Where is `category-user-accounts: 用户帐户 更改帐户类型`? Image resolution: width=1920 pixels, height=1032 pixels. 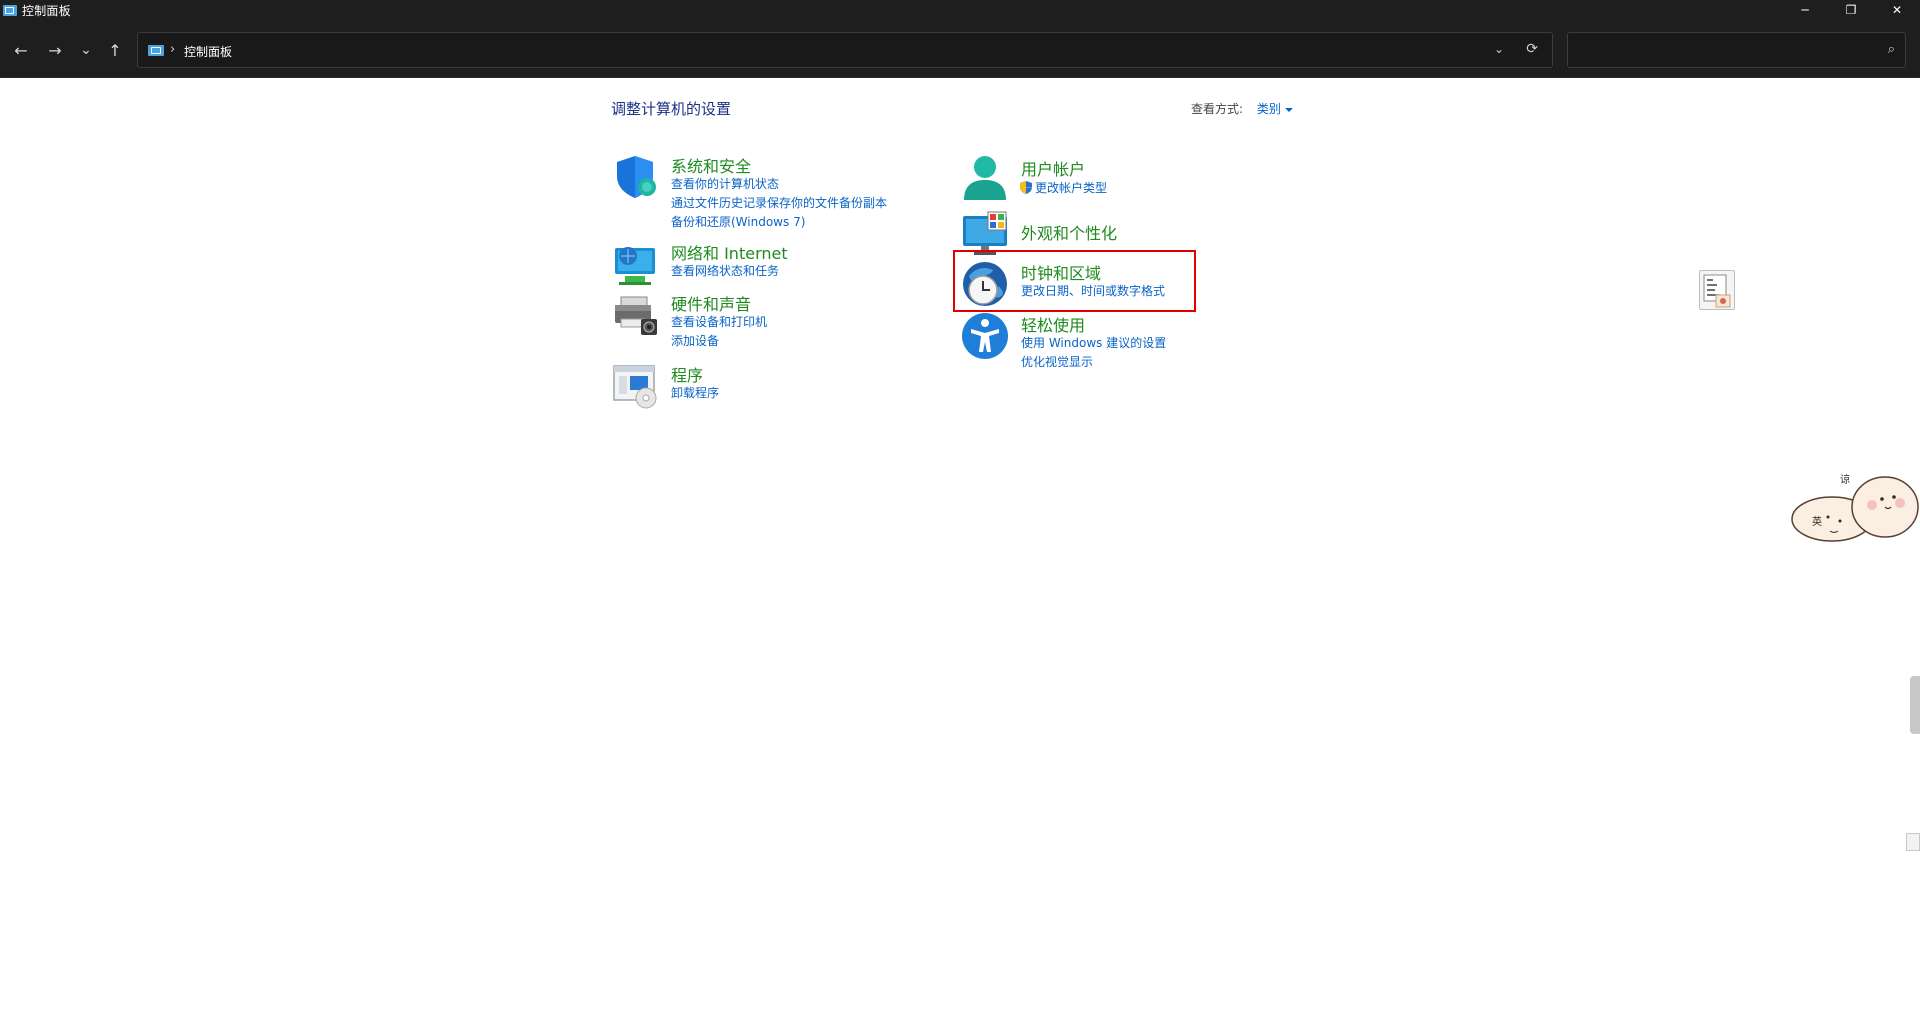
category-user-accounts: 用户帐户 更改帐户类型 is located at coordinates (1091, 179).